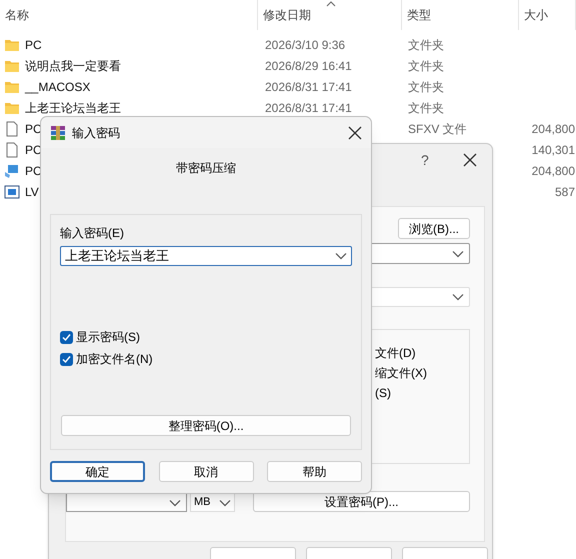  What do you see at coordinates (419, 15) in the screenshot?
I see `column-header: 类型` at bounding box center [419, 15].